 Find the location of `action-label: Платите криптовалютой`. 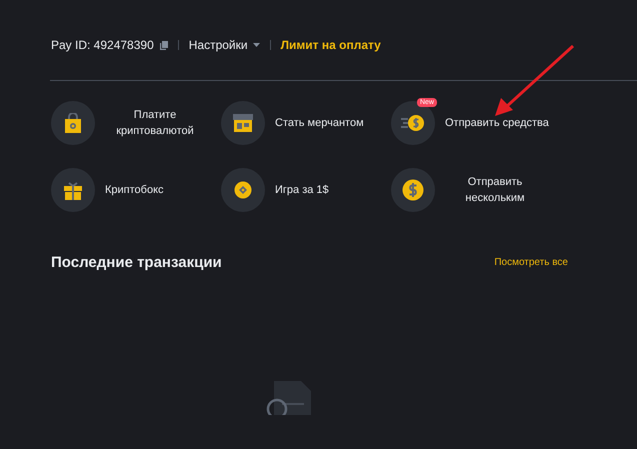

action-label: Платите криптовалютой is located at coordinates (155, 123).